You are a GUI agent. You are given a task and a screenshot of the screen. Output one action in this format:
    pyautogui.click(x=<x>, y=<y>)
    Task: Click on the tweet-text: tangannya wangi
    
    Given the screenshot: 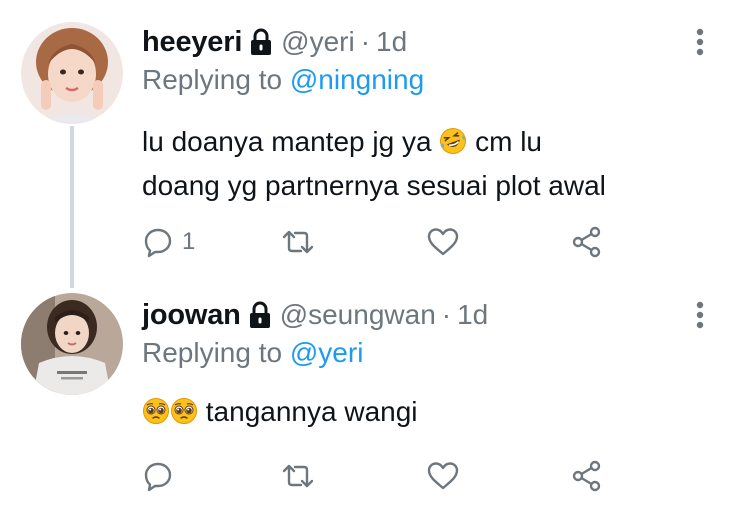 What is the action you would take?
    pyautogui.click(x=422, y=412)
    